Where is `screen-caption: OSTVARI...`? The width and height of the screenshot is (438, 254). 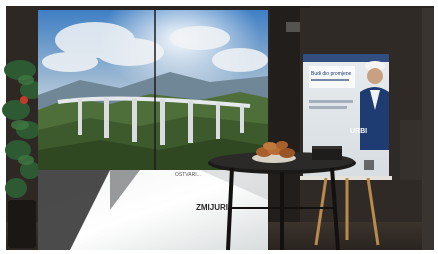 screen-caption: OSTVARI... is located at coordinates (188, 175).